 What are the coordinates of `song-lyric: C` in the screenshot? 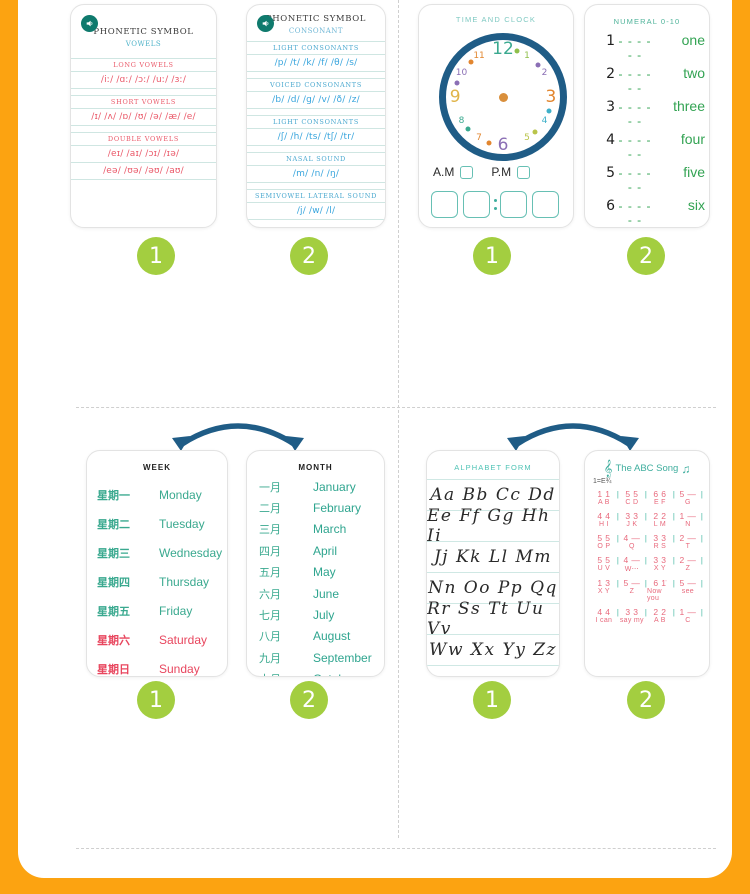 It's located at (688, 620).